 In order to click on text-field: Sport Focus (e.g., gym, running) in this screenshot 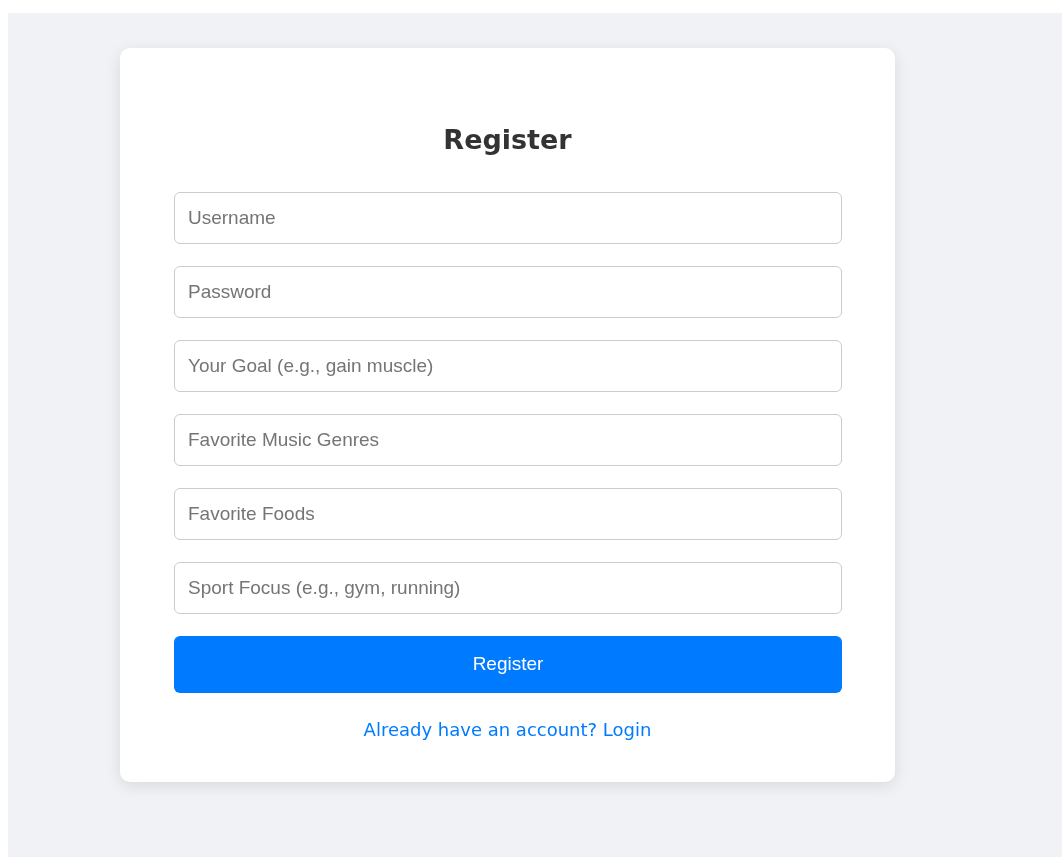, I will do `click(508, 588)`.